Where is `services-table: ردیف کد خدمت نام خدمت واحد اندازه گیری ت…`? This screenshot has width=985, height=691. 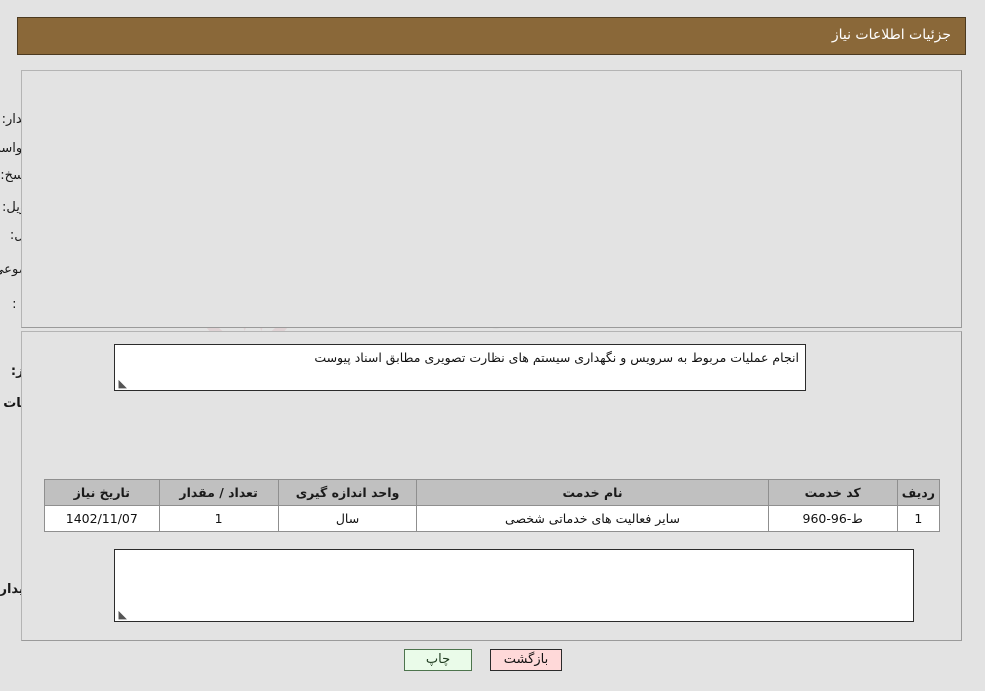
services-table: ردیف کد خدمت نام خدمت واحد اندازه گیری ت… is located at coordinates (493, 505).